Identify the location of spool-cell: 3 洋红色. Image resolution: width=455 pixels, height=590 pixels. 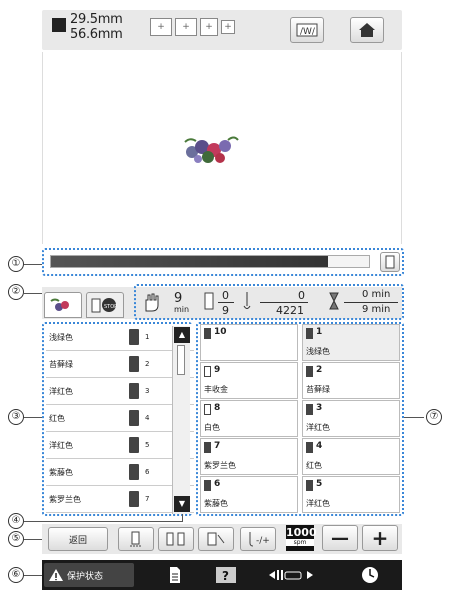
(351, 418).